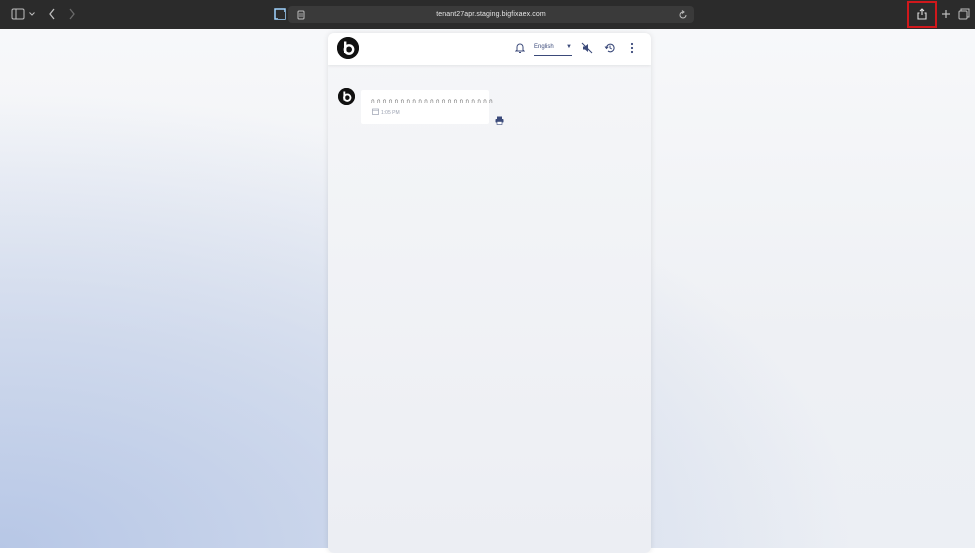 The width and height of the screenshot is (975, 553). What do you see at coordinates (610, 48) in the screenshot?
I see `history-icon` at bounding box center [610, 48].